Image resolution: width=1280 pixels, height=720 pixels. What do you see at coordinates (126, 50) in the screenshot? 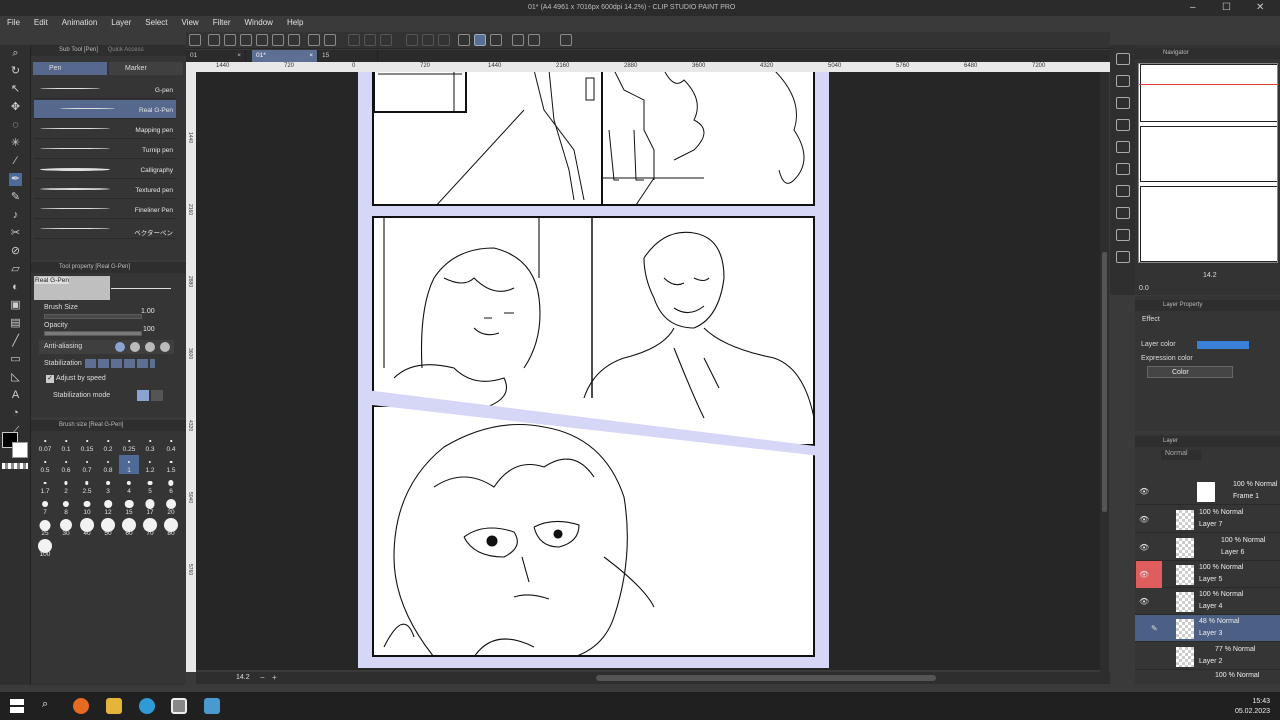
I see `quick-access-tab: Quick Access` at bounding box center [126, 50].